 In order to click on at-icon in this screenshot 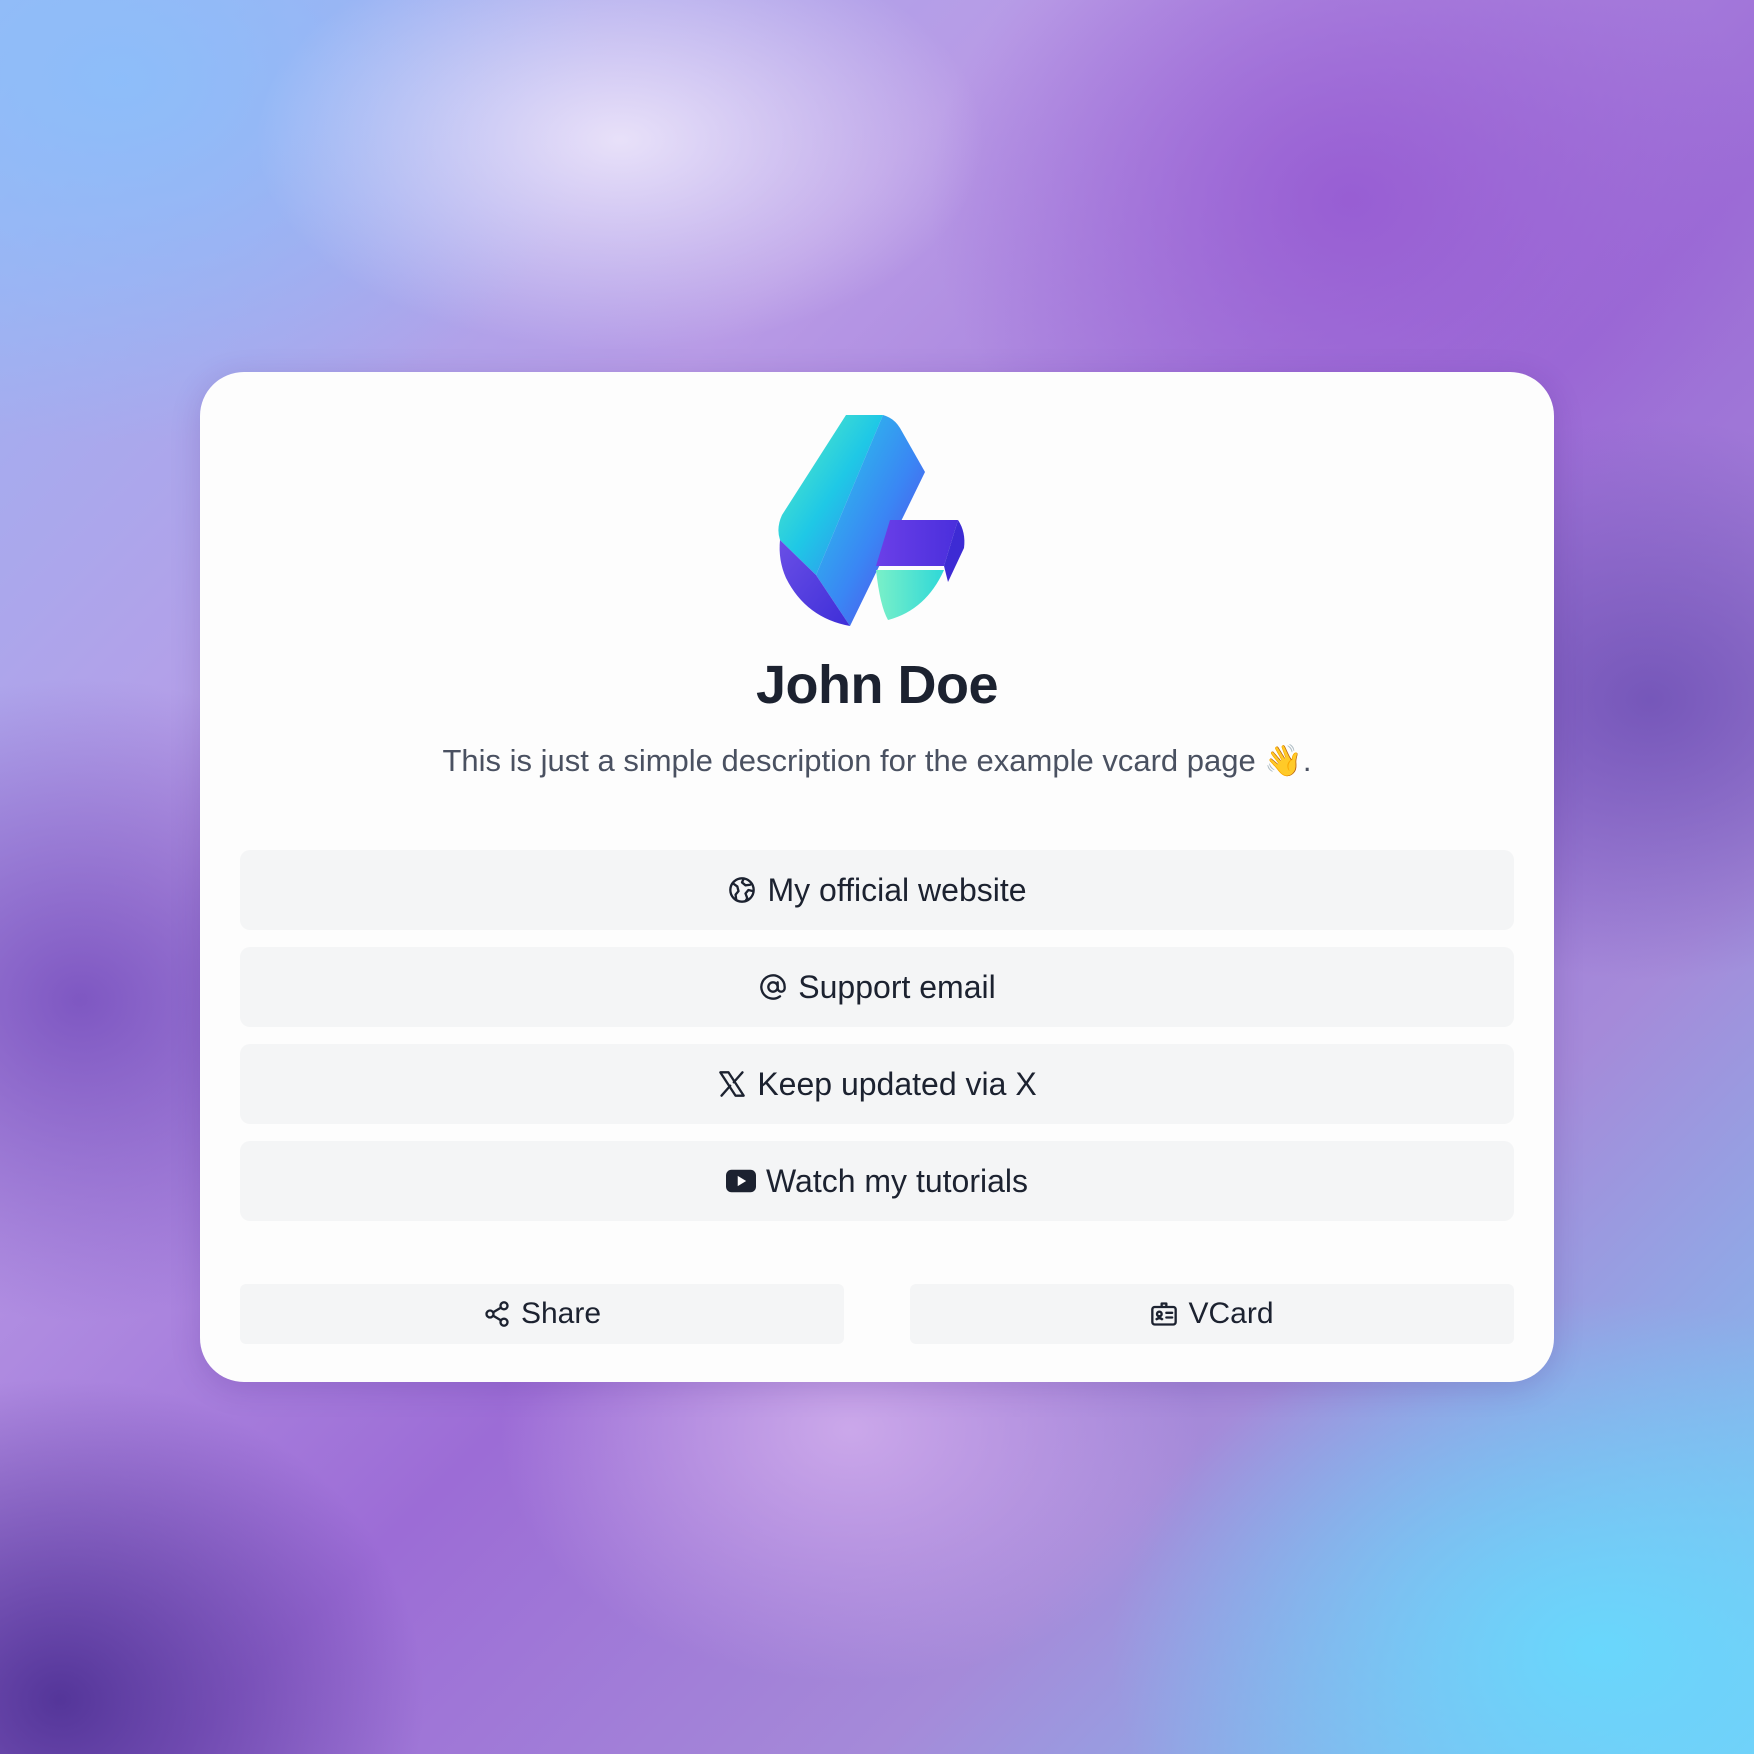, I will do `click(773, 987)`.